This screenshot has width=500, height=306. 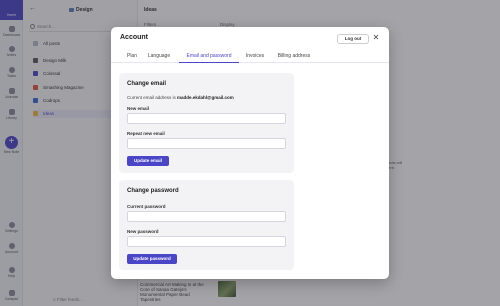 I want to click on update-password-button: Update password, so click(x=152, y=259).